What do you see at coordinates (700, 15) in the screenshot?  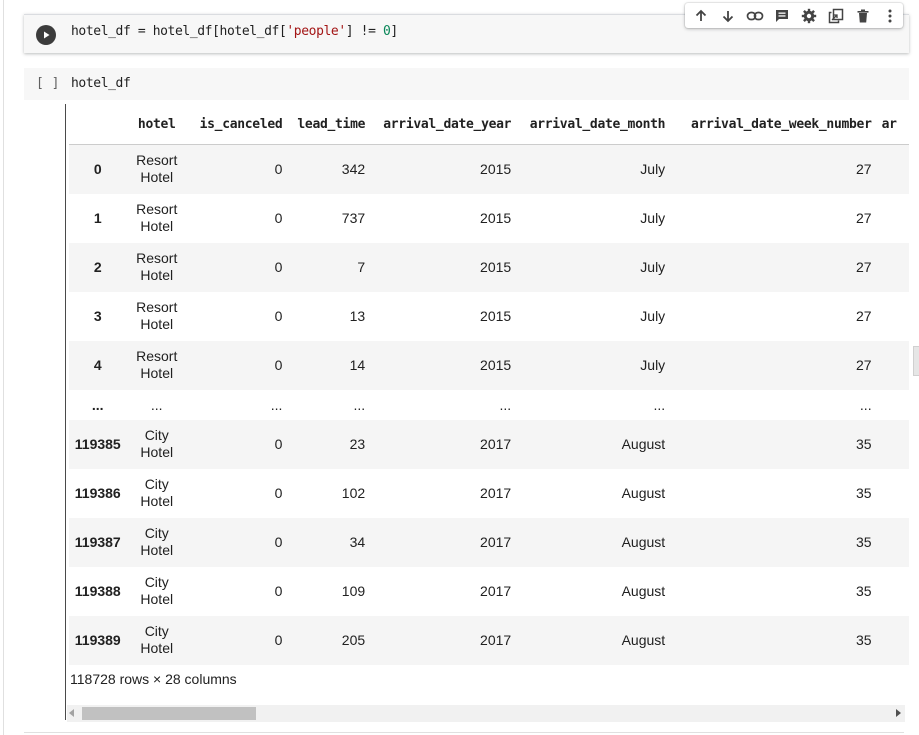 I see `move-cell-up-button` at bounding box center [700, 15].